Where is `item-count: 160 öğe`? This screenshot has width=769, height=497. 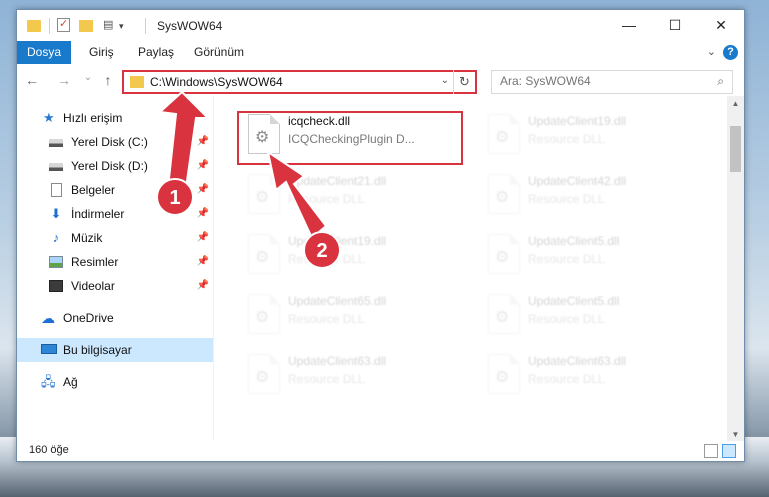 item-count: 160 öğe is located at coordinates (49, 450).